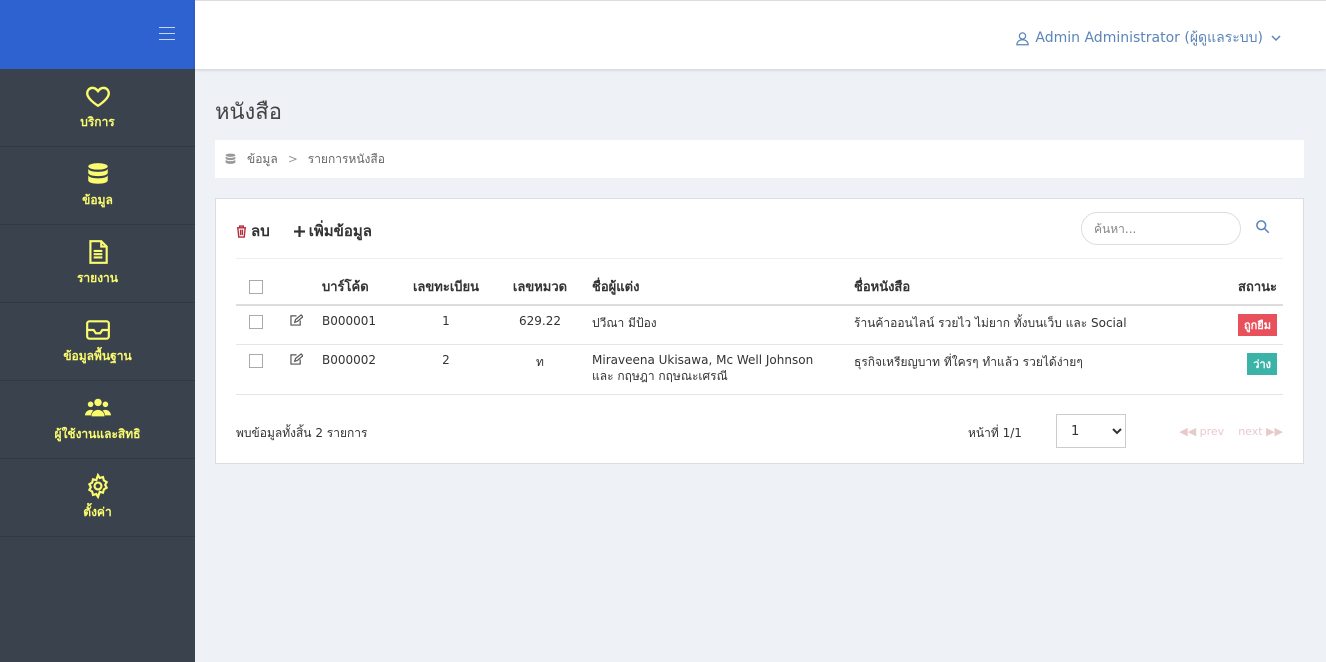 The width and height of the screenshot is (1326, 662). What do you see at coordinates (262, 159) in the screenshot?
I see `breadcrumb-item-data: ข้อมูล` at bounding box center [262, 159].